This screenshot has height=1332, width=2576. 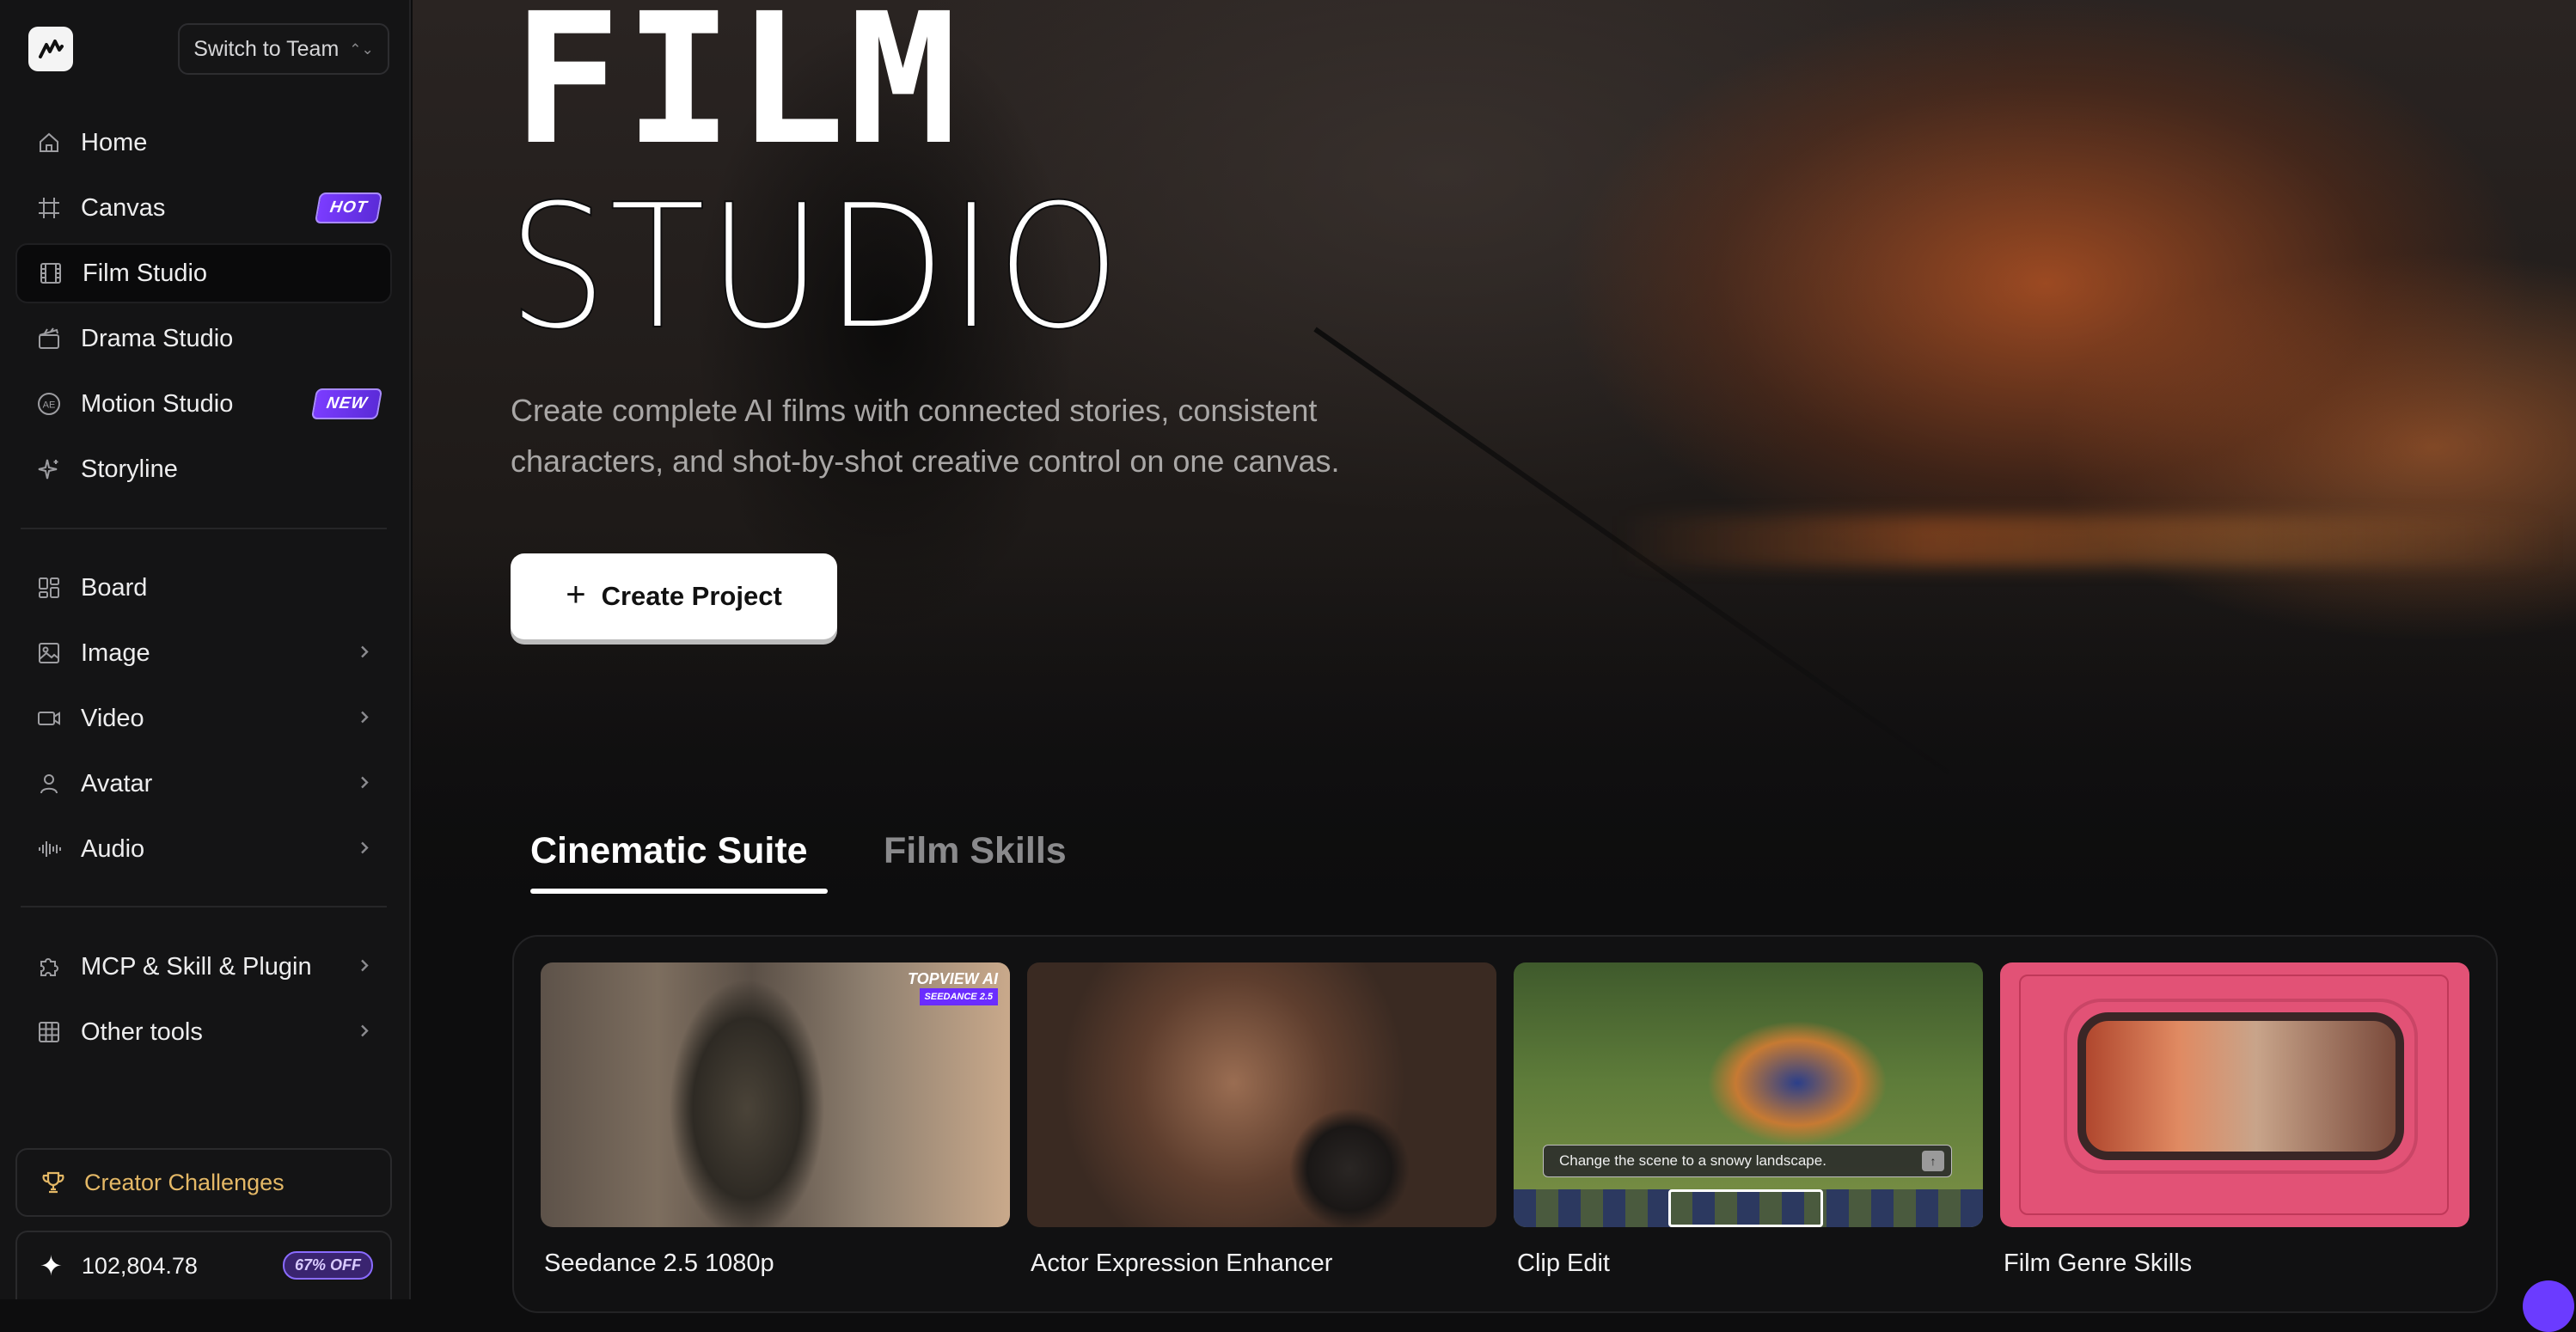 I want to click on app-logo, so click(x=50, y=49).